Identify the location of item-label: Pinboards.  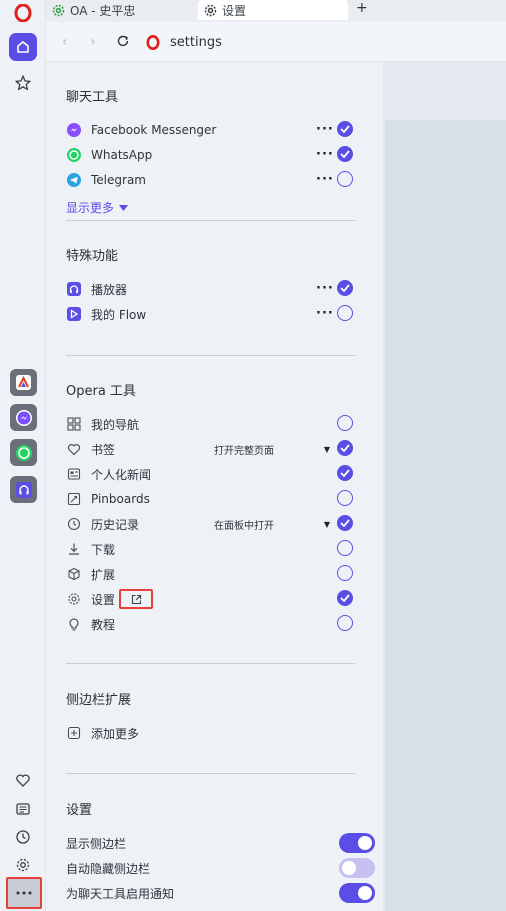
(120, 499).